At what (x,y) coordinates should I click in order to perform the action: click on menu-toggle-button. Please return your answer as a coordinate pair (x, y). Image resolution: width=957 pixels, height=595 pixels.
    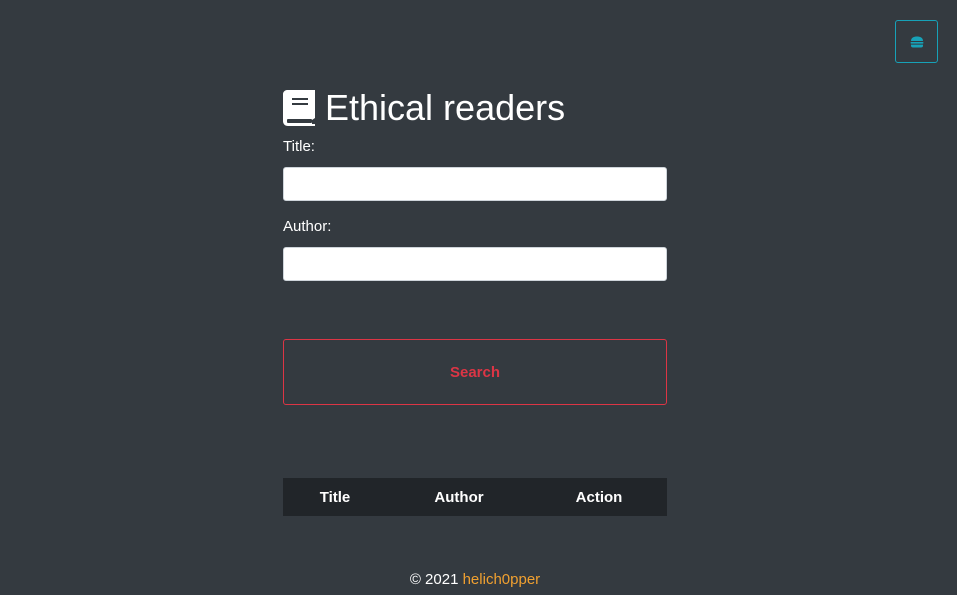
    Looking at the image, I should click on (916, 41).